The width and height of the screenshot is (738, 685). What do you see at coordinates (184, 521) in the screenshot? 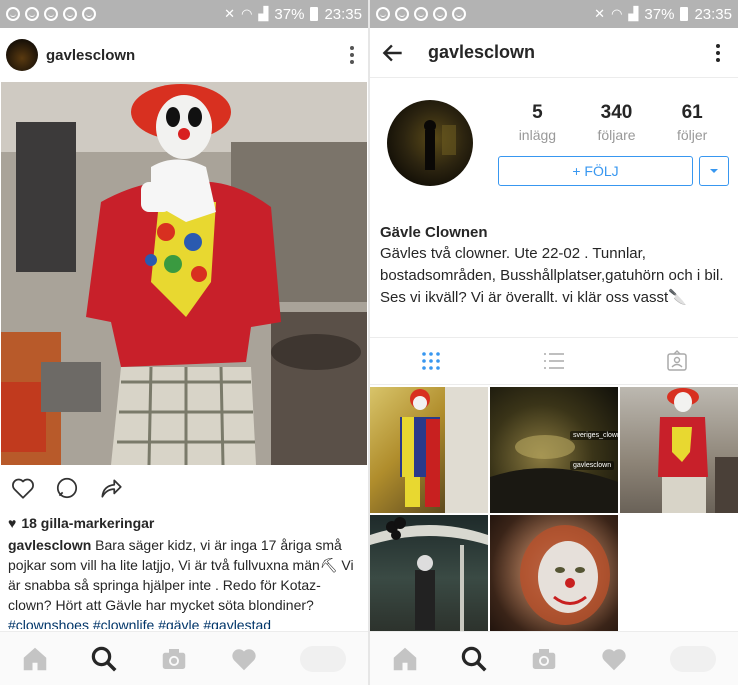
I see `likes-count: ♥ 18 gilla-markeringar` at bounding box center [184, 521].